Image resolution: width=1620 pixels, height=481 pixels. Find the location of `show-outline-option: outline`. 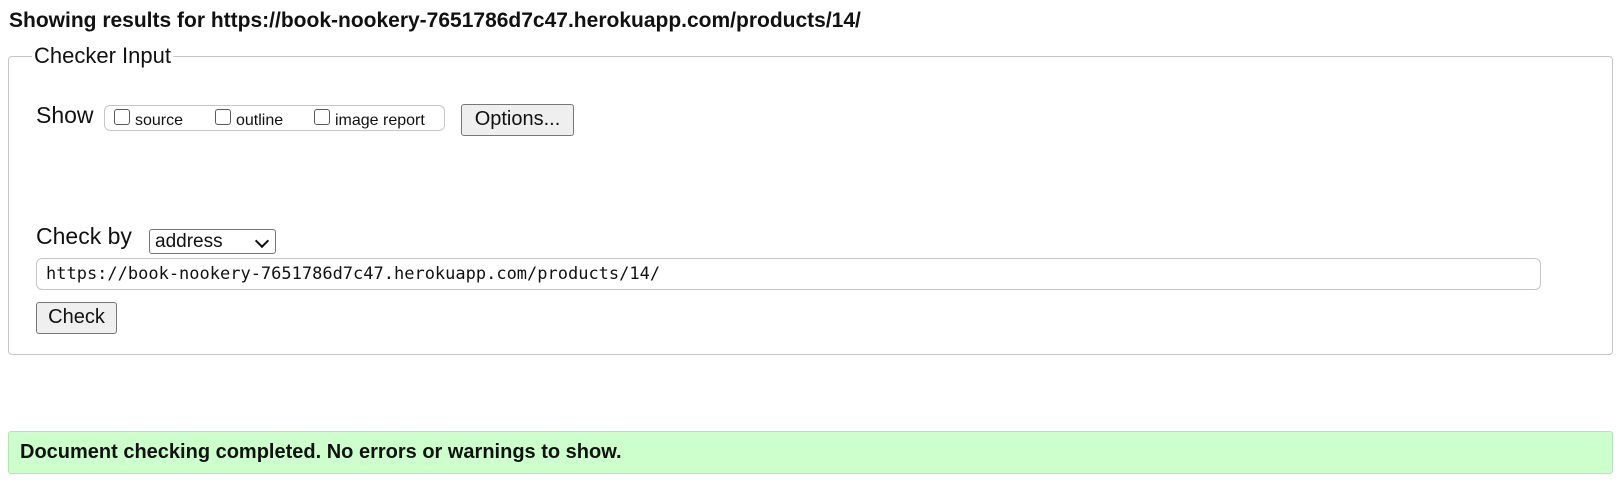

show-outline-option: outline is located at coordinates (249, 119).